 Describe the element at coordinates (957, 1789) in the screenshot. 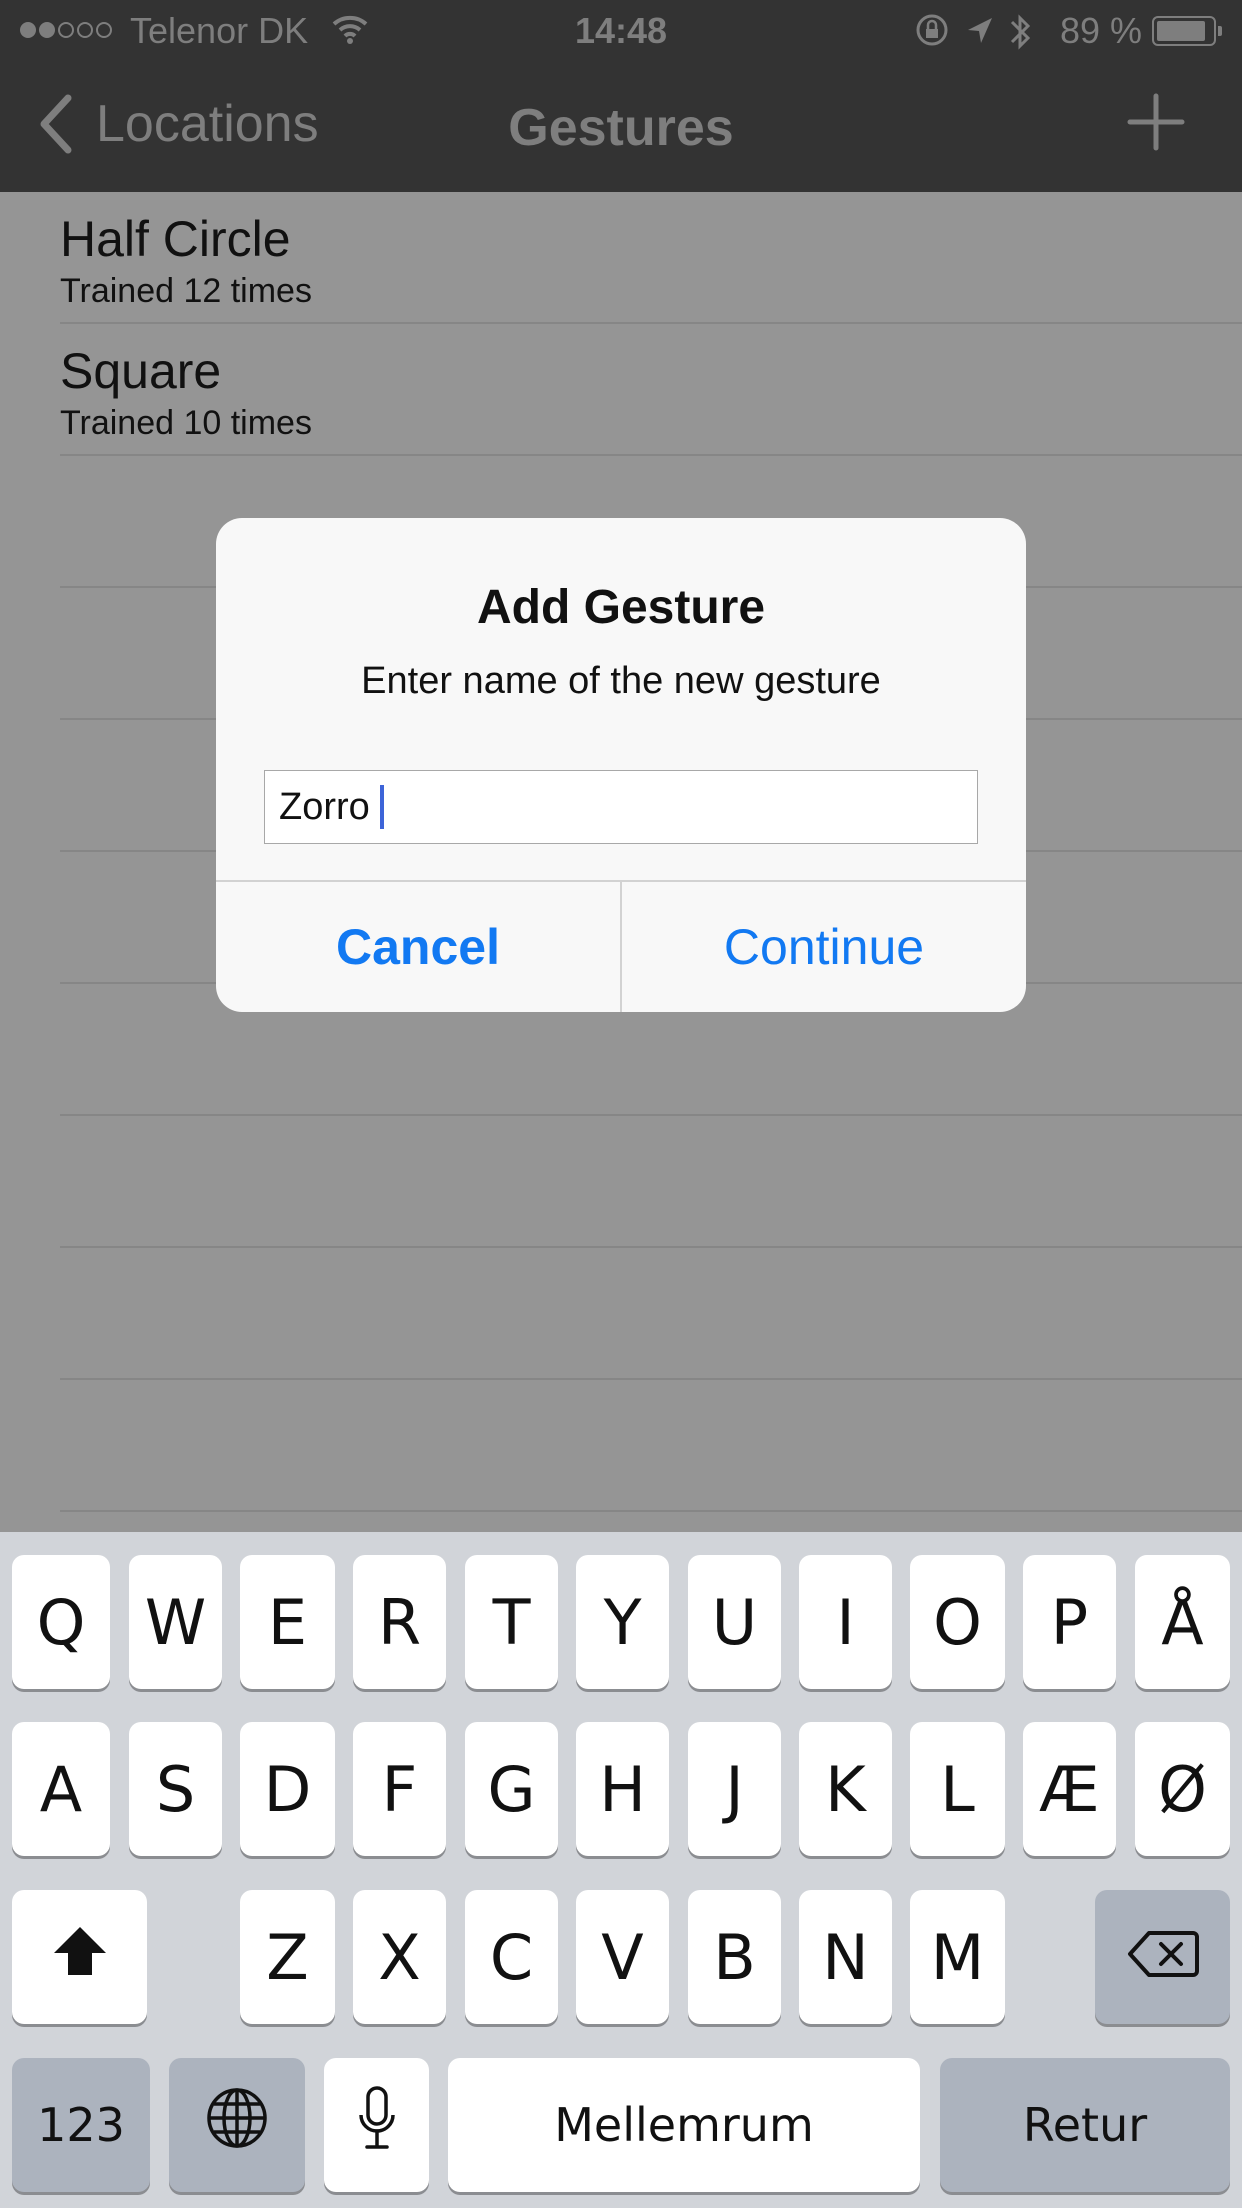

I see `key-l: L` at that location.